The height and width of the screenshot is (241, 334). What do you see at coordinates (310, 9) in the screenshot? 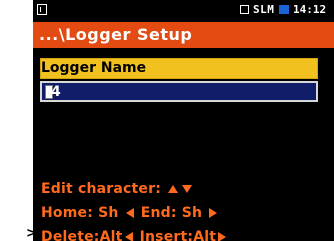
I see `clock-time: 14:12` at bounding box center [310, 9].